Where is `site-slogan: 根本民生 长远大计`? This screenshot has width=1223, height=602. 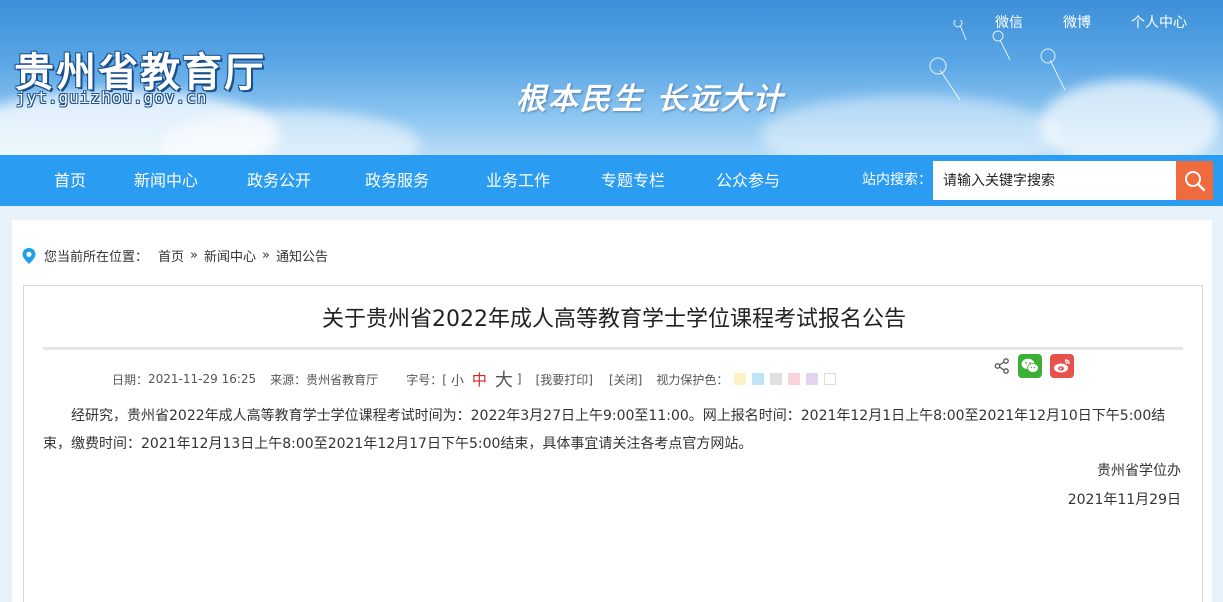 site-slogan: 根本民生 长远大计 is located at coordinates (650, 99).